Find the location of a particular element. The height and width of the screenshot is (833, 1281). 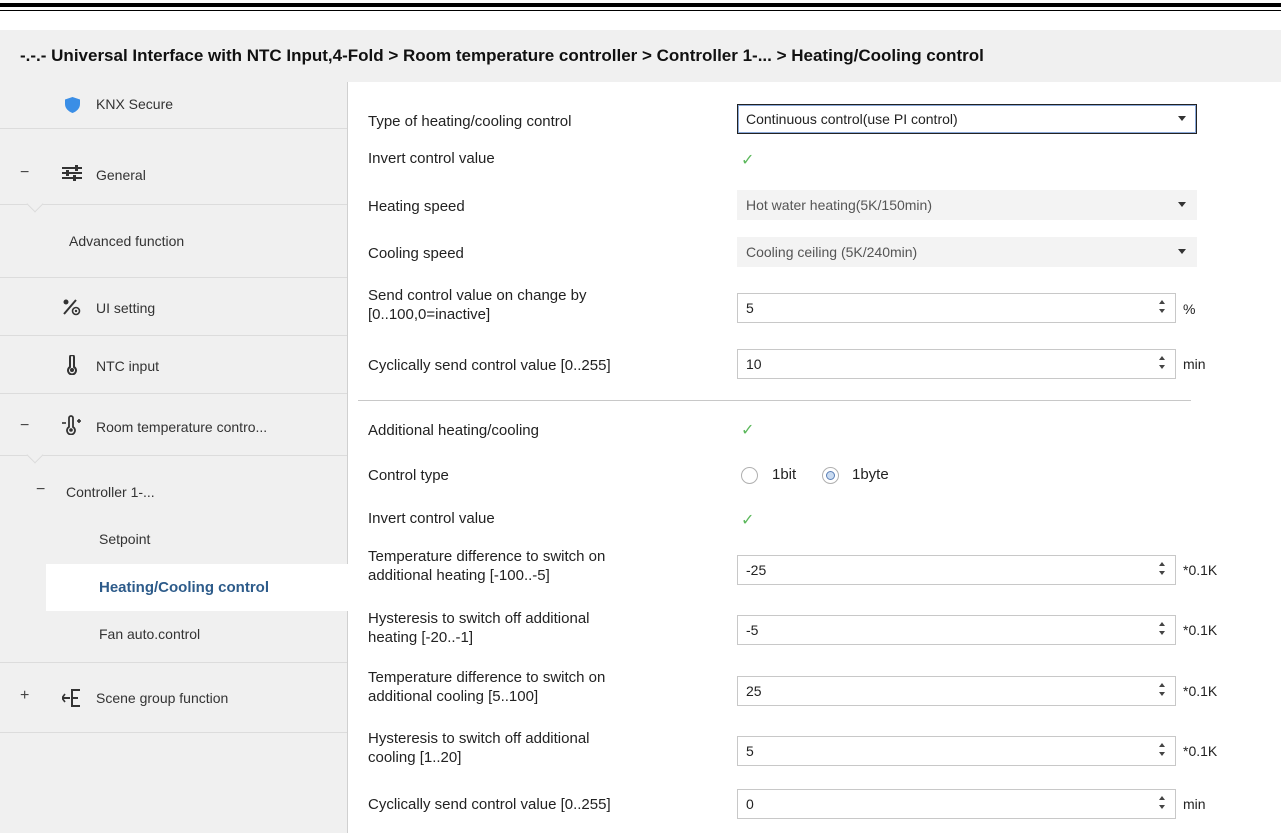

invert-control-value-2-label: Invert control value is located at coordinates (431, 518).